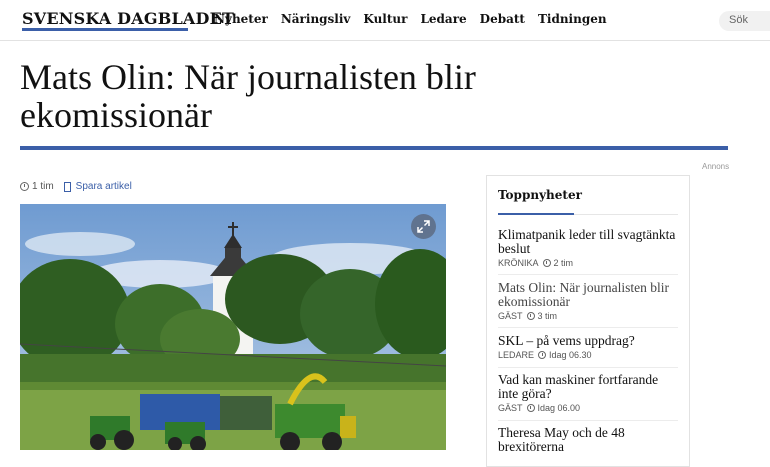 The width and height of the screenshot is (770, 467). Describe the element at coordinates (559, 408) in the screenshot. I see `top-news-item-time: Idag 06.00` at that location.